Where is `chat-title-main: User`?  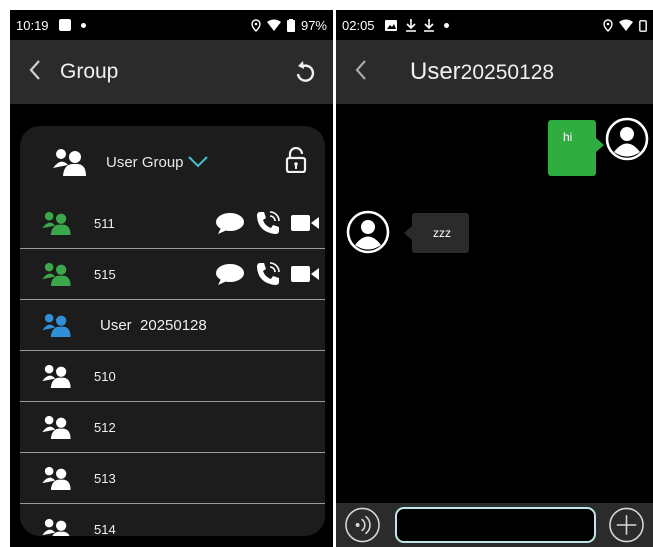
chat-title-main: User is located at coordinates (435, 71).